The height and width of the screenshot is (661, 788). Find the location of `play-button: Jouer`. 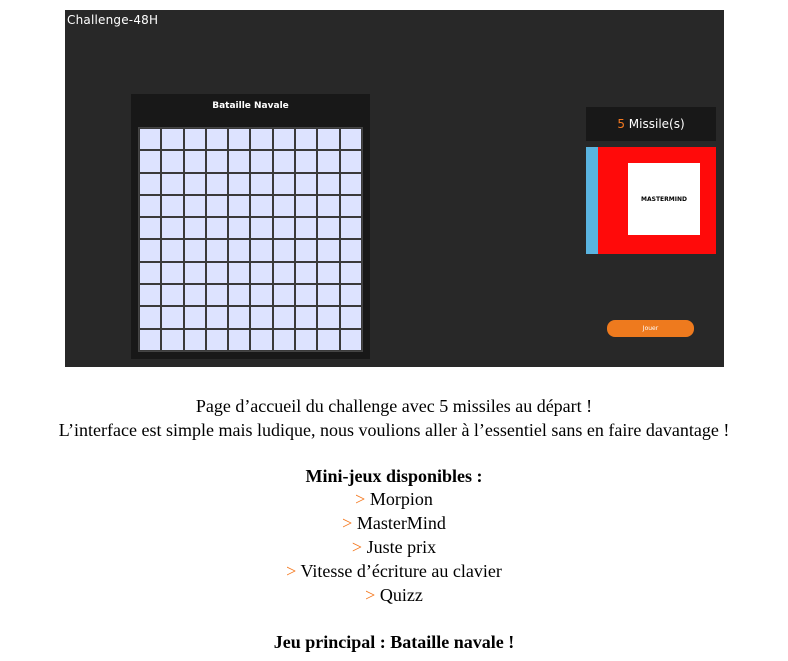

play-button: Jouer is located at coordinates (650, 328).